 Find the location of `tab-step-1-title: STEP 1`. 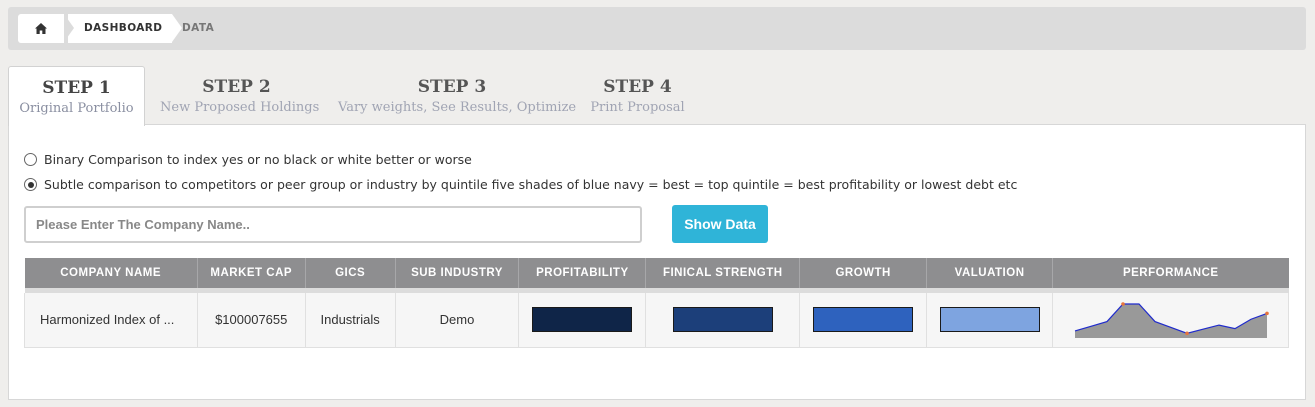

tab-step-1-title: STEP 1 is located at coordinates (76, 88).